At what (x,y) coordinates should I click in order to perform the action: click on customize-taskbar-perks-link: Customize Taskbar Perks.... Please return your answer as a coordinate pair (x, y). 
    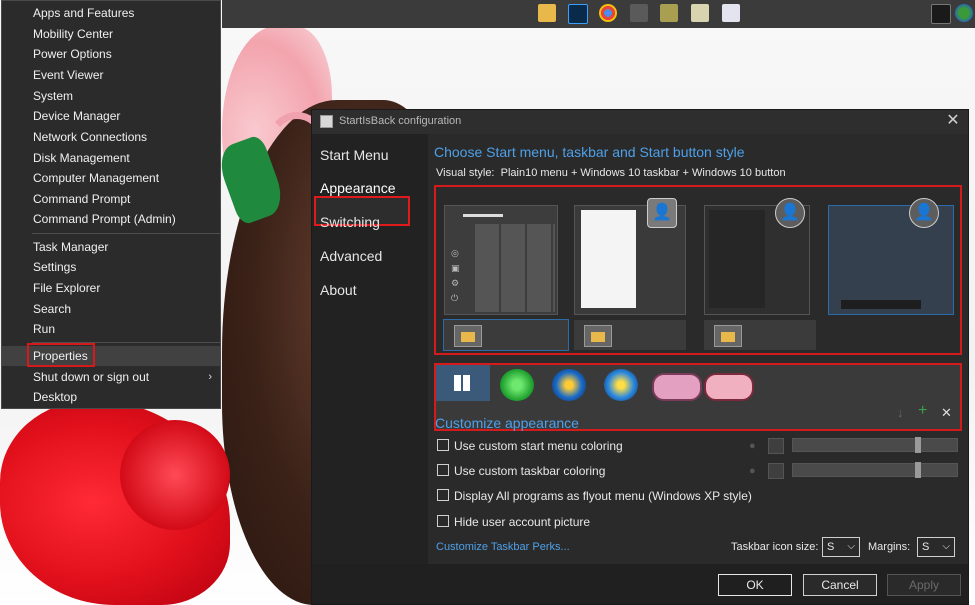
    Looking at the image, I should click on (503, 547).